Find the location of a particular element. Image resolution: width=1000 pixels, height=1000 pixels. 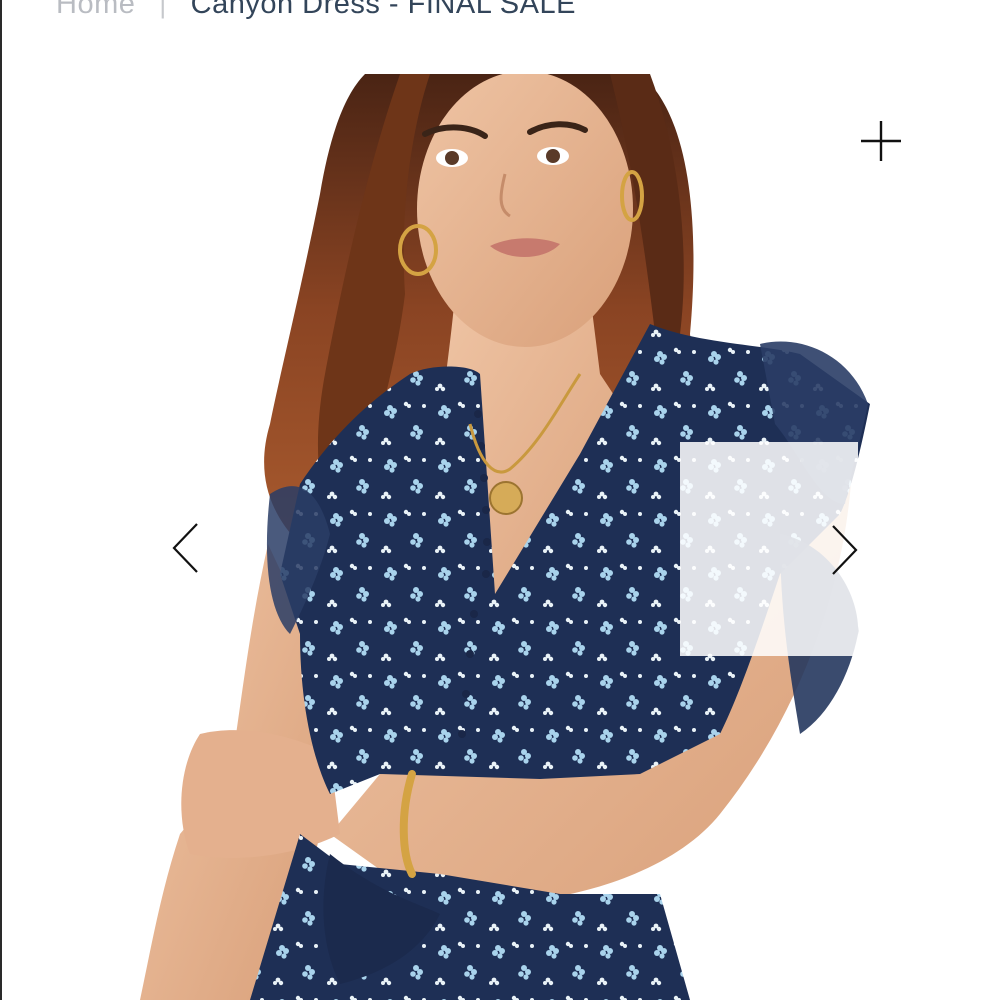

plus-icon is located at coordinates (881, 141).